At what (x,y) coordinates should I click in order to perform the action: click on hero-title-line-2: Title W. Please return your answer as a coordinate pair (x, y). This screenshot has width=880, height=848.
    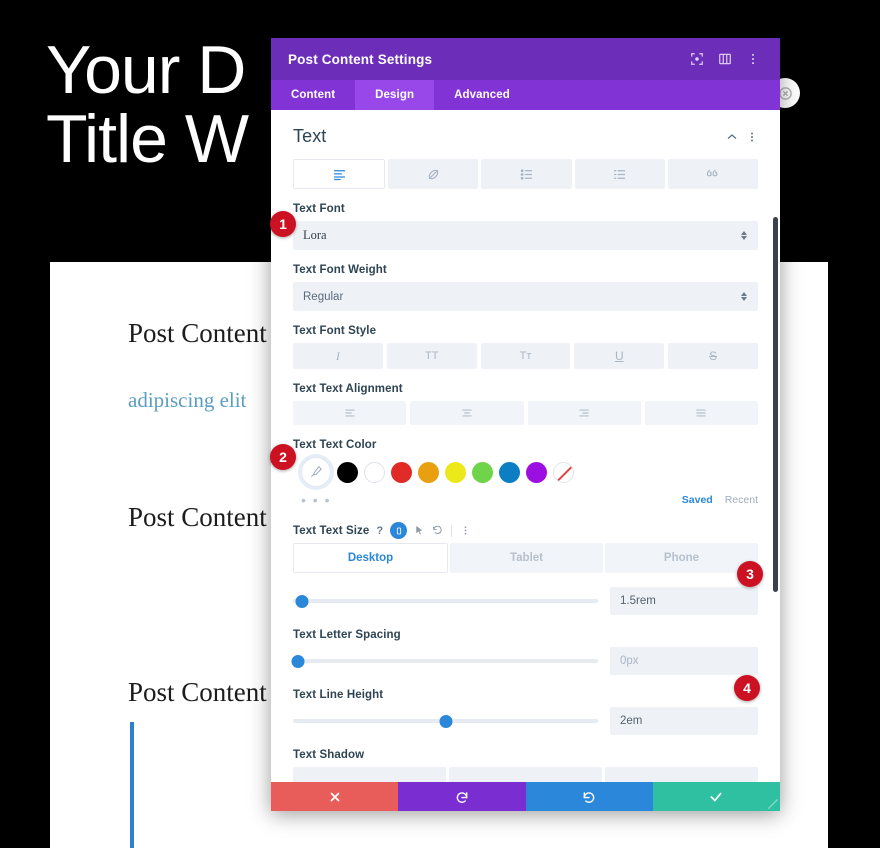
    Looking at the image, I should click on (147, 139).